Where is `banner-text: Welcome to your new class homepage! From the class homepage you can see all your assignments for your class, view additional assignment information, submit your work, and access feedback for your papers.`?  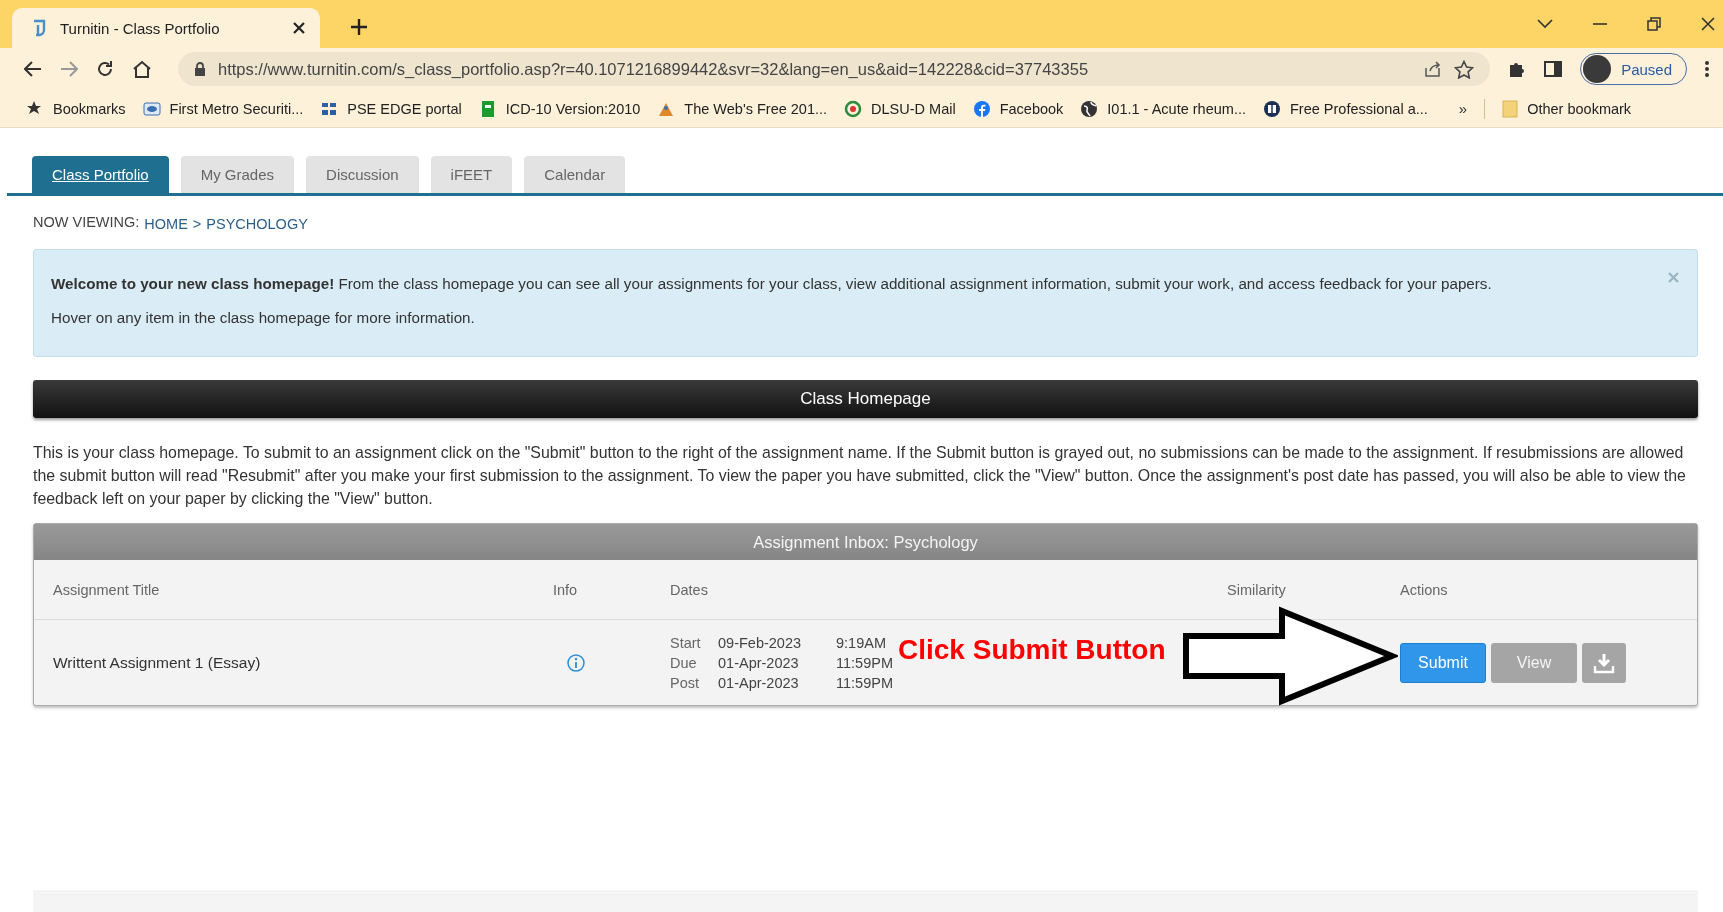 banner-text: Welcome to your new class homepage! From the class homepage you can see all your assignments for your class, view additional assignment information, submit your work, and access feedback for your papers. is located at coordinates (772, 284).